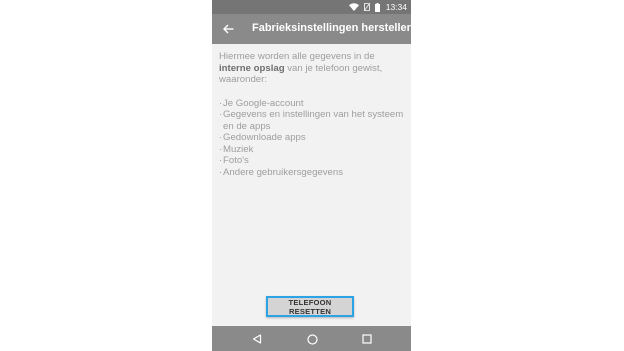 The width and height of the screenshot is (624, 351). I want to click on page-title: Fabrieksinstellingen herstellen, so click(331, 28).